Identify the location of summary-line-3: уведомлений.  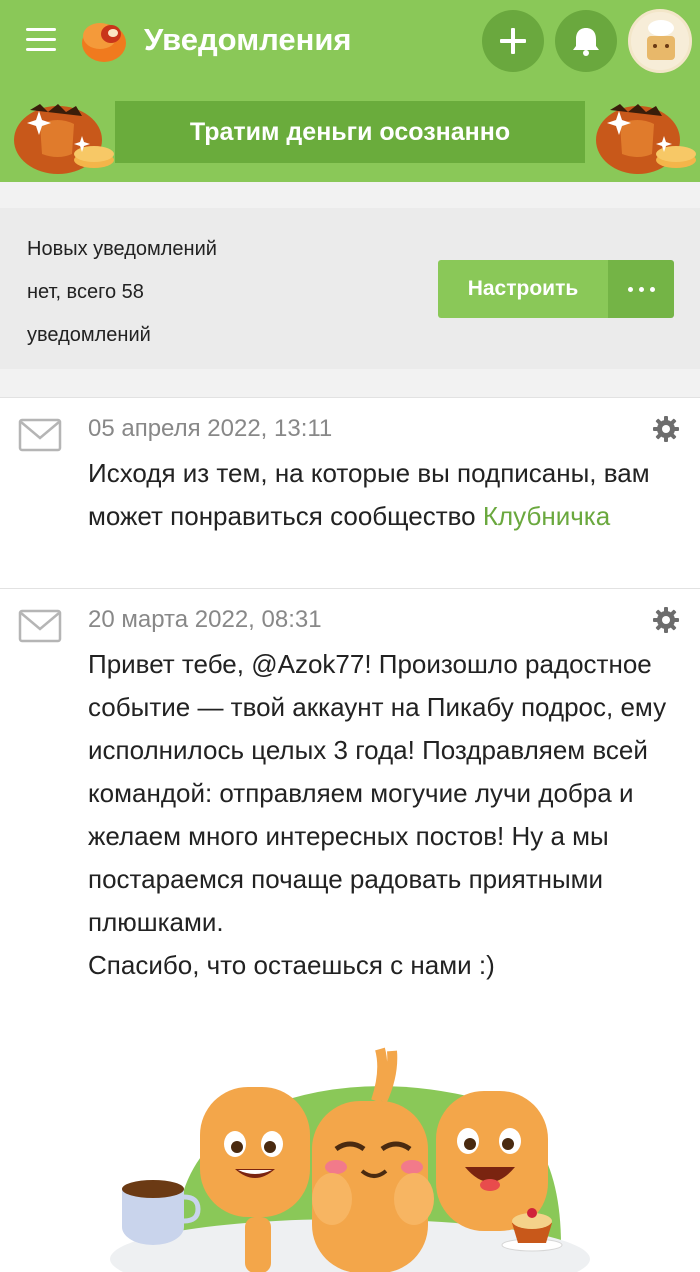
(89, 335).